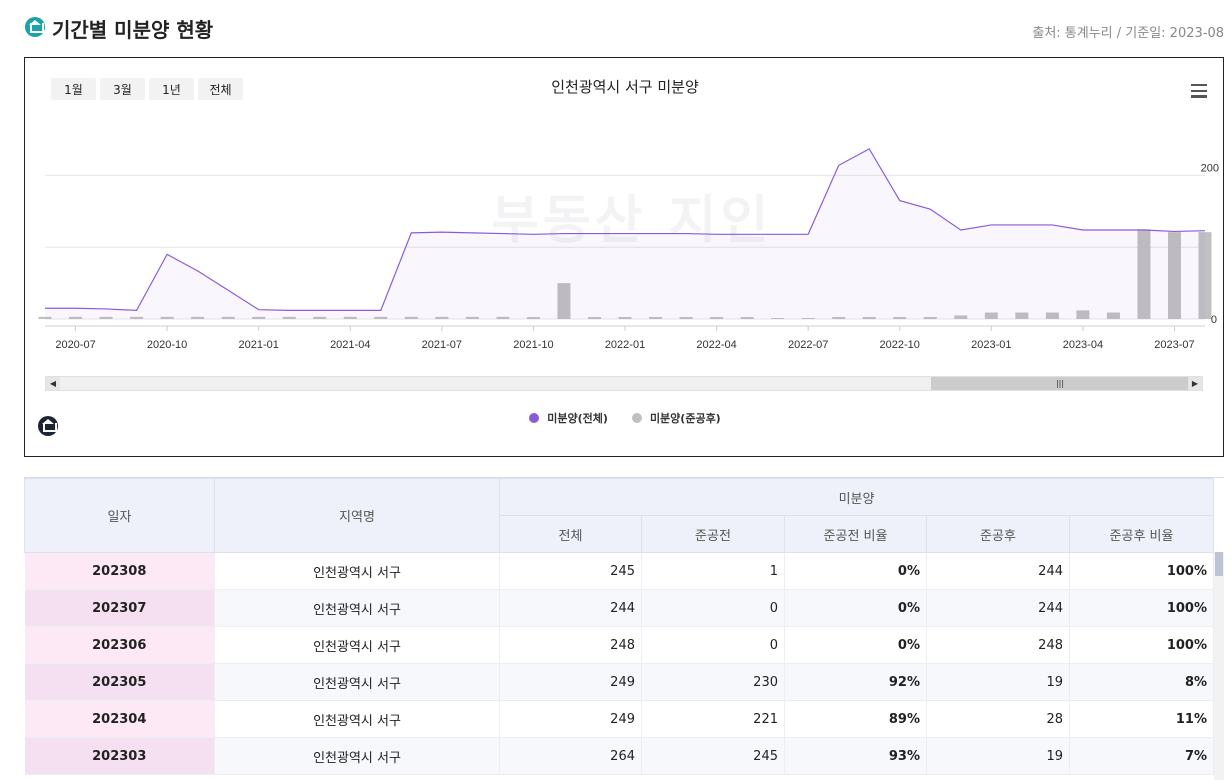 Image resolution: width=1232 pixels, height=780 pixels. What do you see at coordinates (713, 756) in the screenshot?
I see `cell-pre: 245` at bounding box center [713, 756].